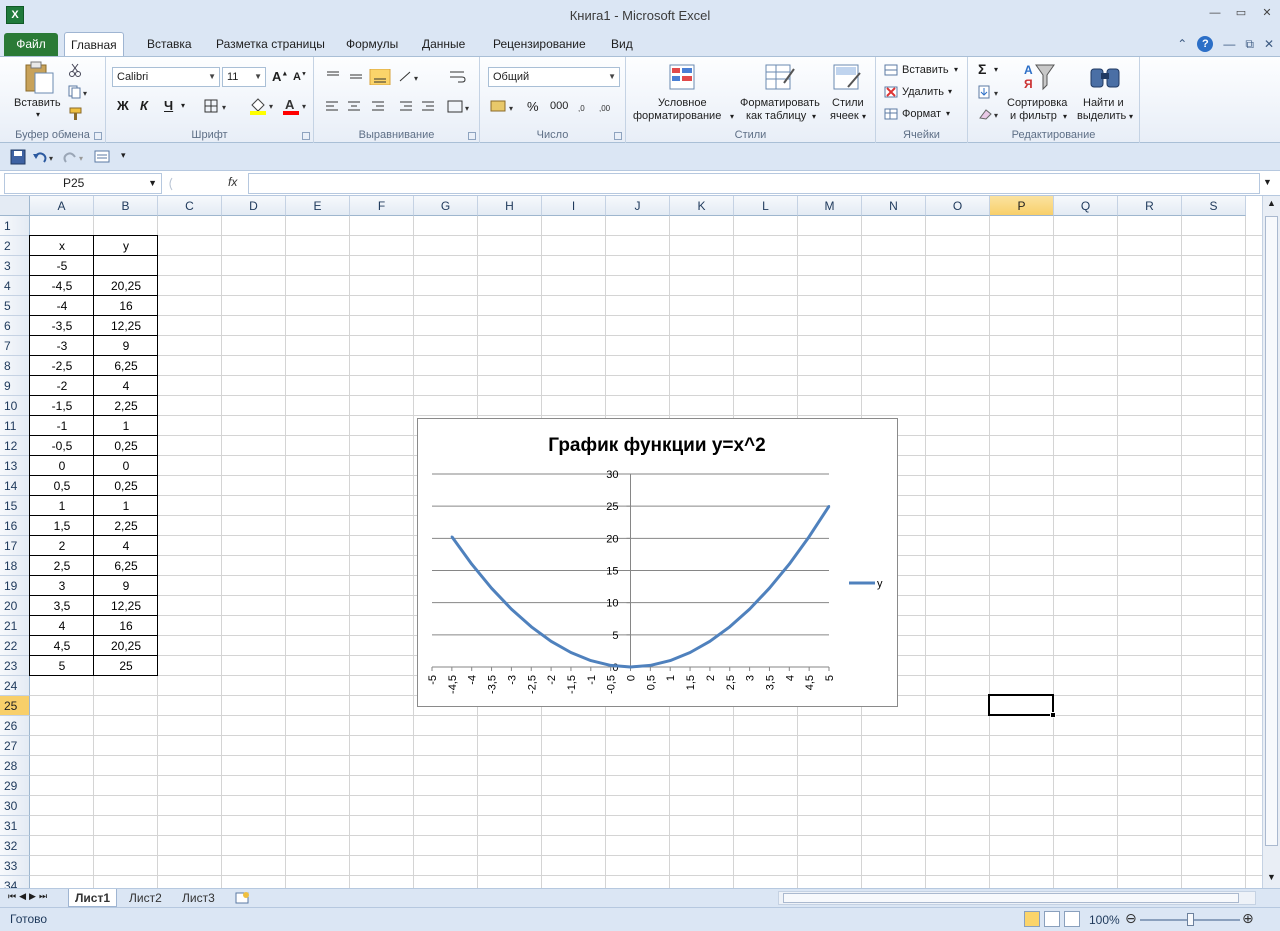 This screenshot has height=931, width=1280. What do you see at coordinates (996, 69) in the screenshot?
I see `autosum-dropdown-icon: ▾` at bounding box center [996, 69].